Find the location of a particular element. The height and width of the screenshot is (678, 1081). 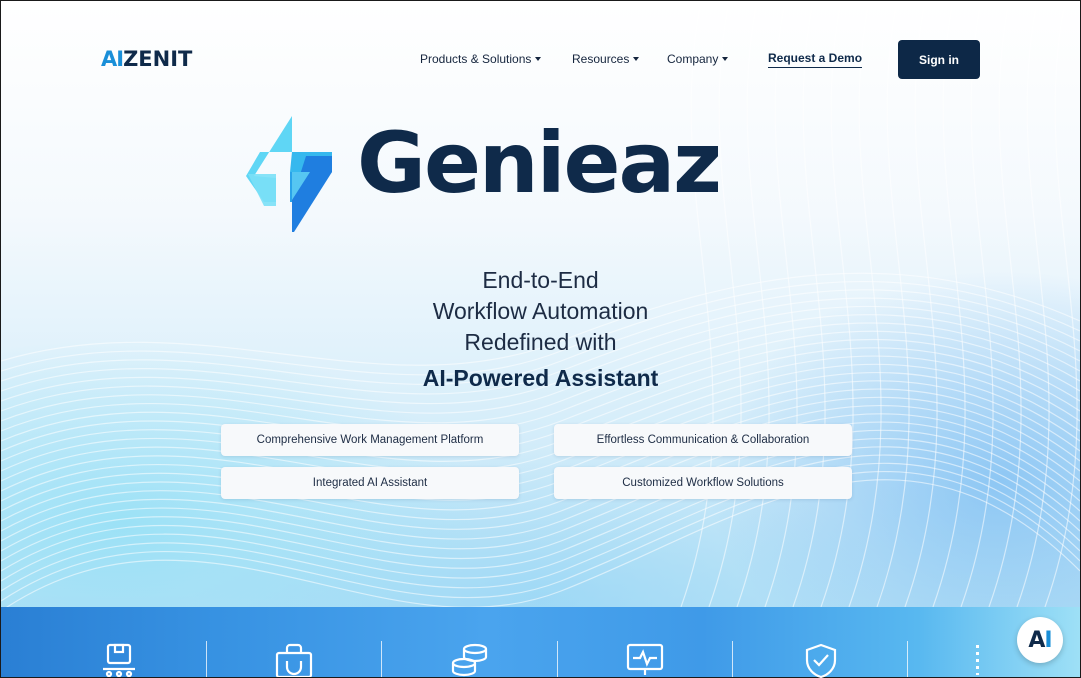

ai-chat-button: AI is located at coordinates (1040, 640).